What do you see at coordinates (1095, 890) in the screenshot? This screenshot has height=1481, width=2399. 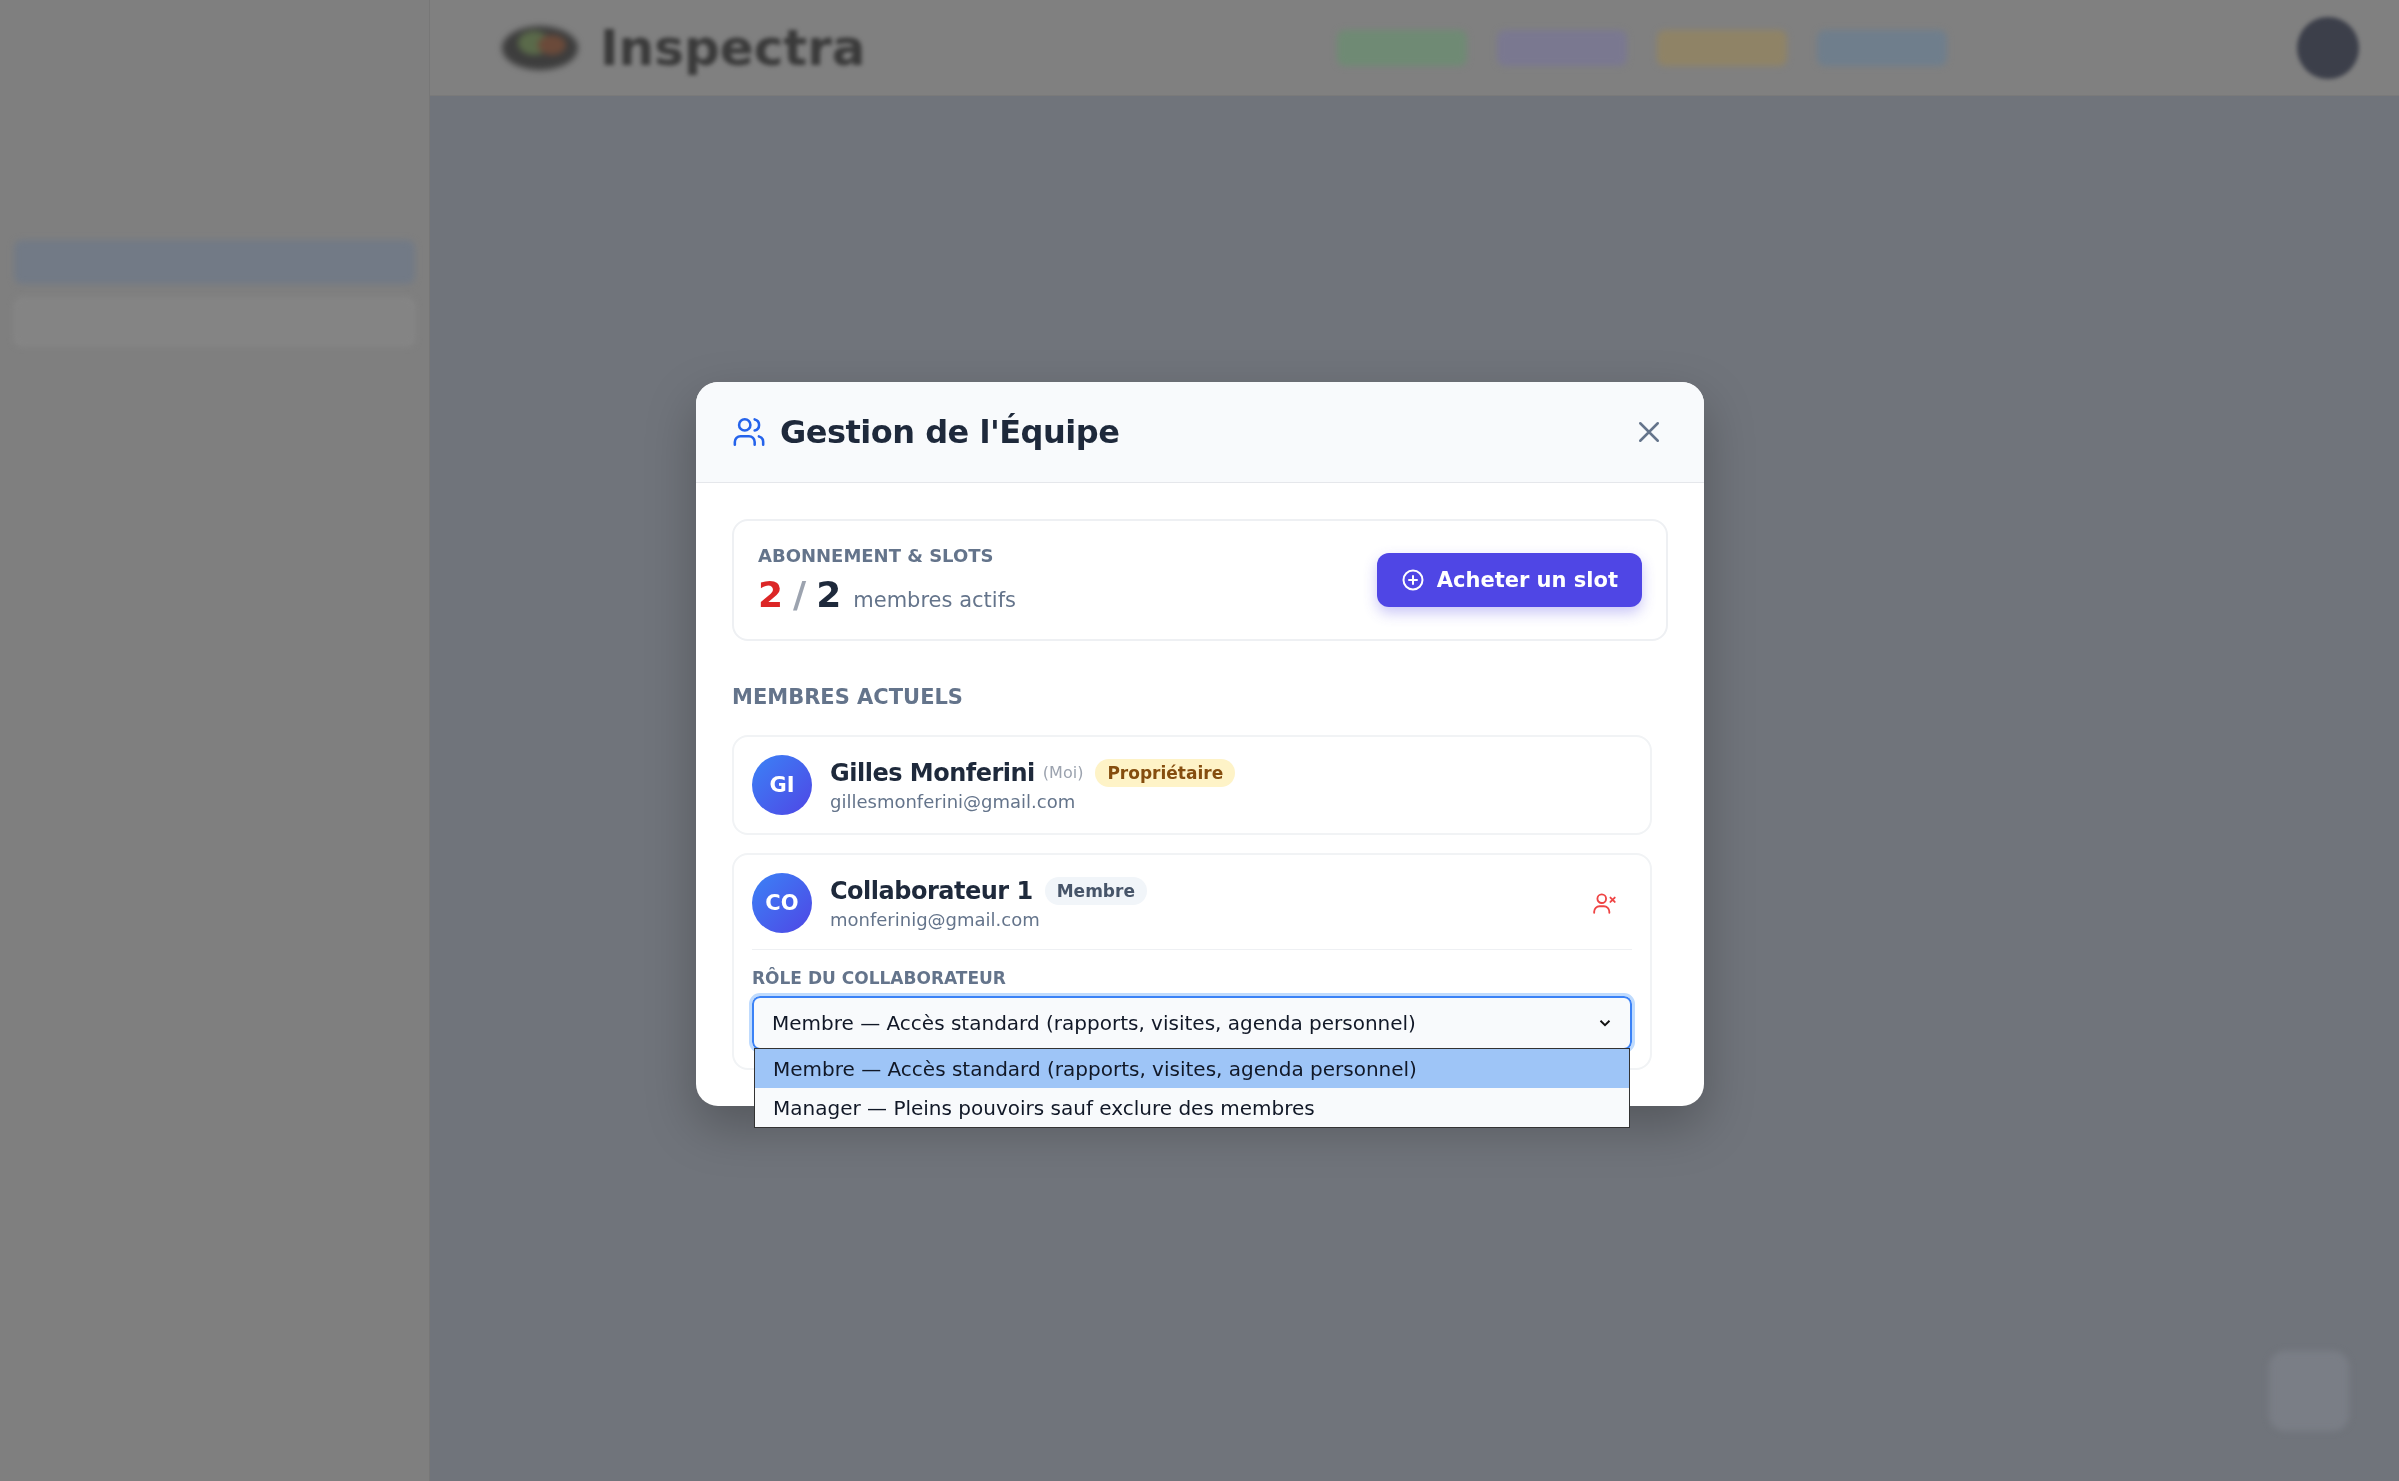 I see `role-badge: Membre` at bounding box center [1095, 890].